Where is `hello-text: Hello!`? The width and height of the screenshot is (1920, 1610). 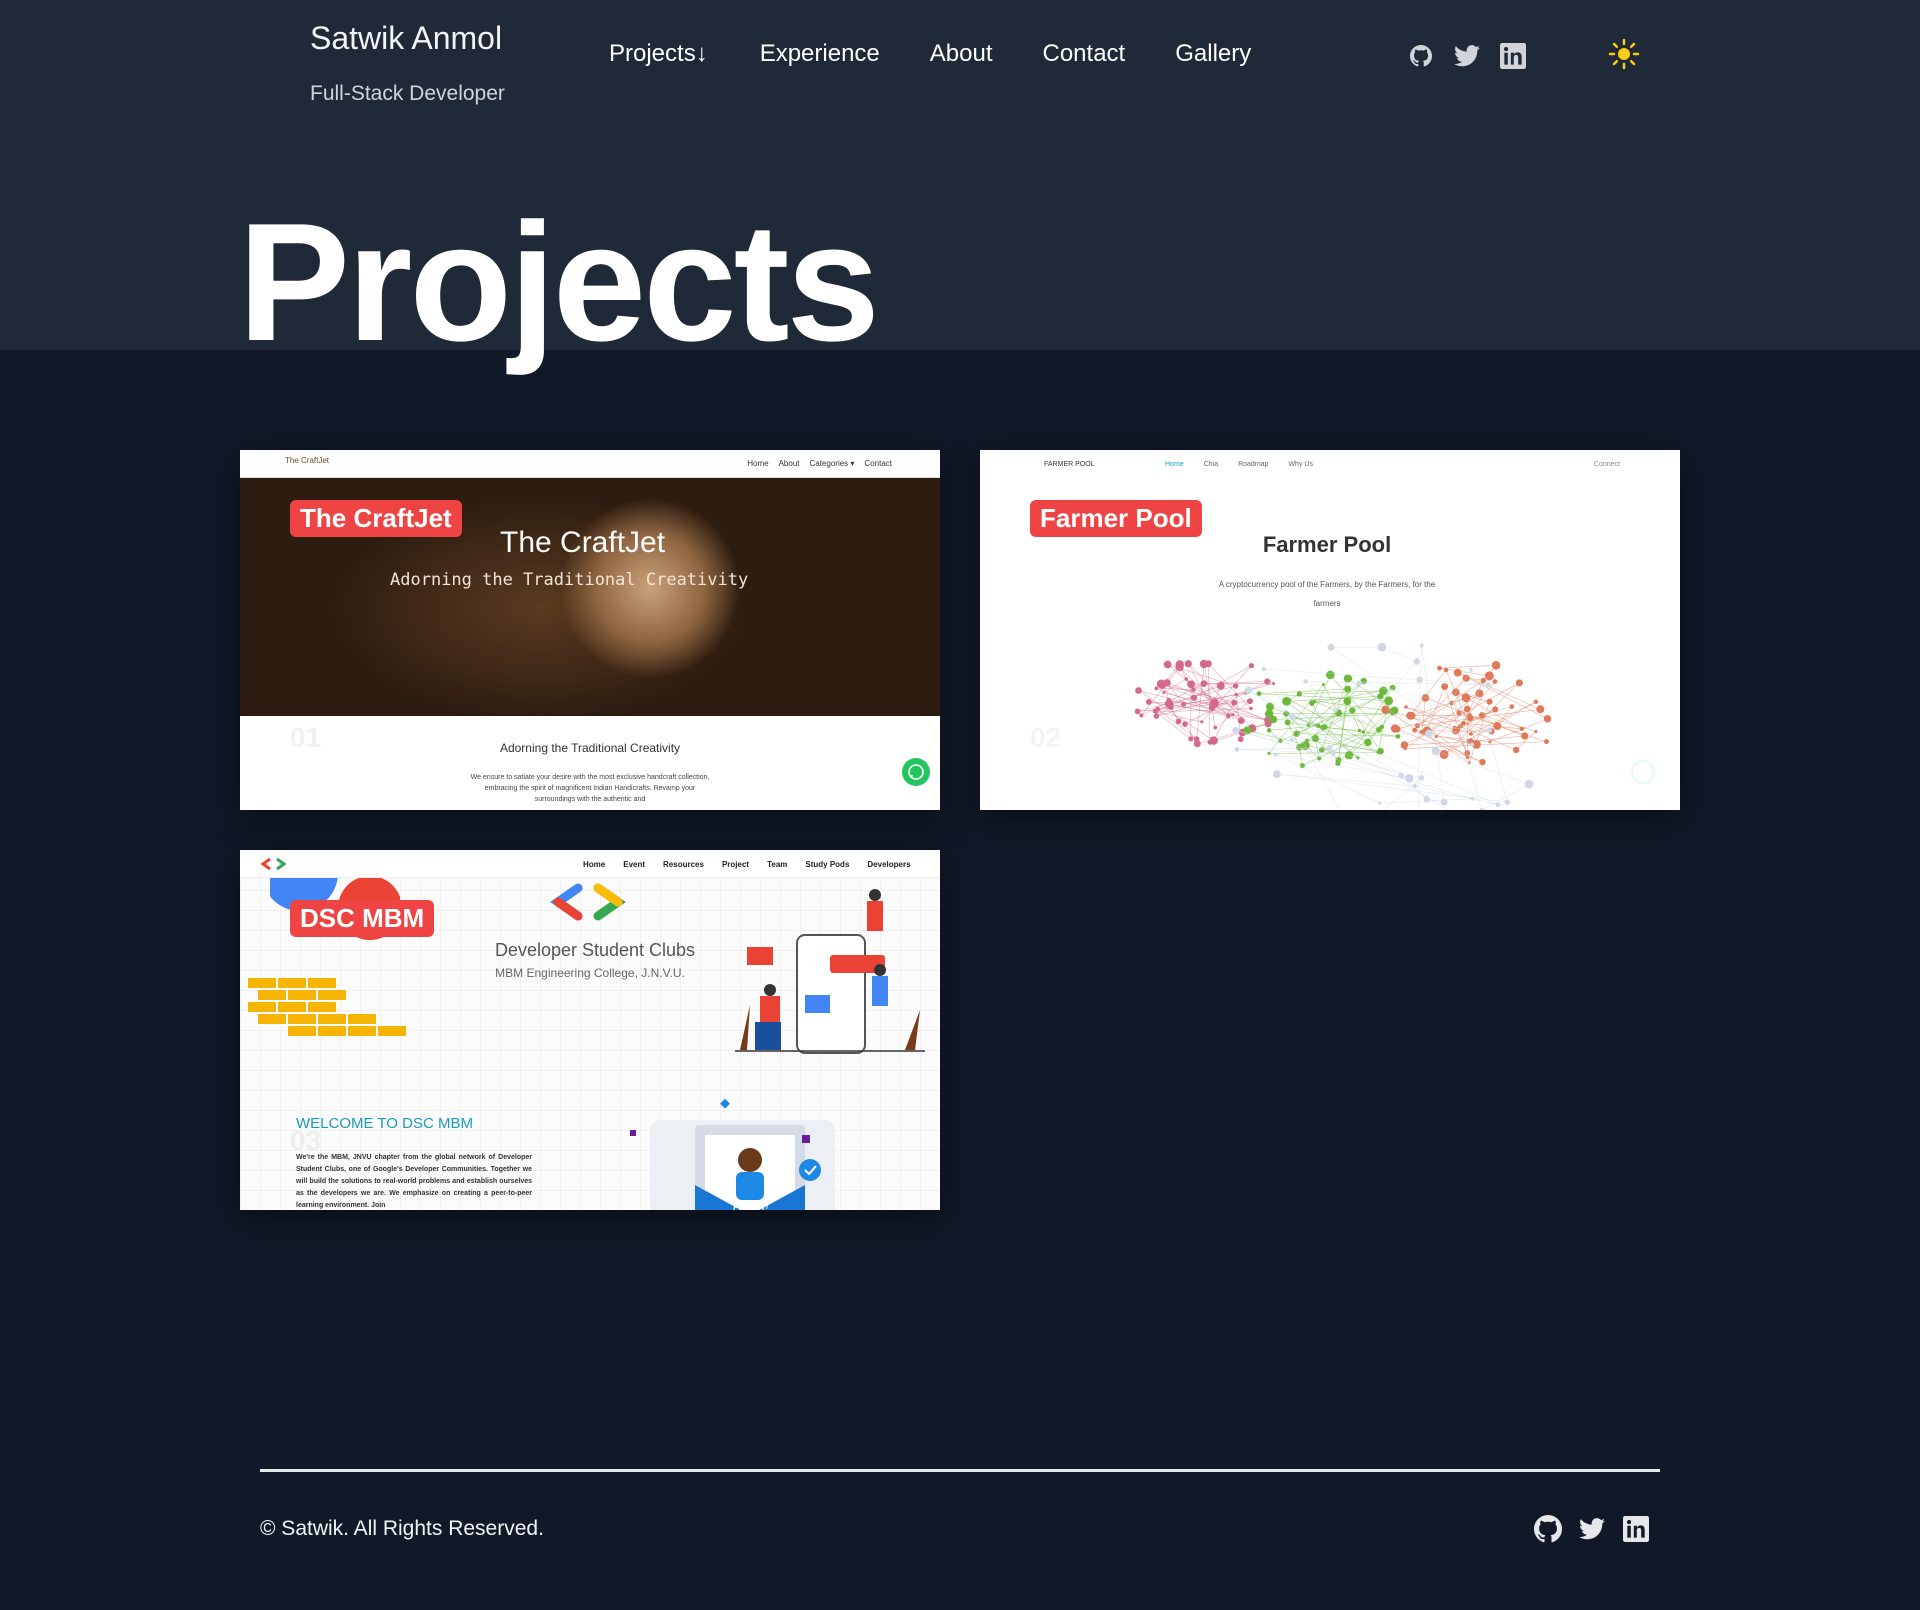
hello-text: Hello! is located at coordinates (750, 1205).